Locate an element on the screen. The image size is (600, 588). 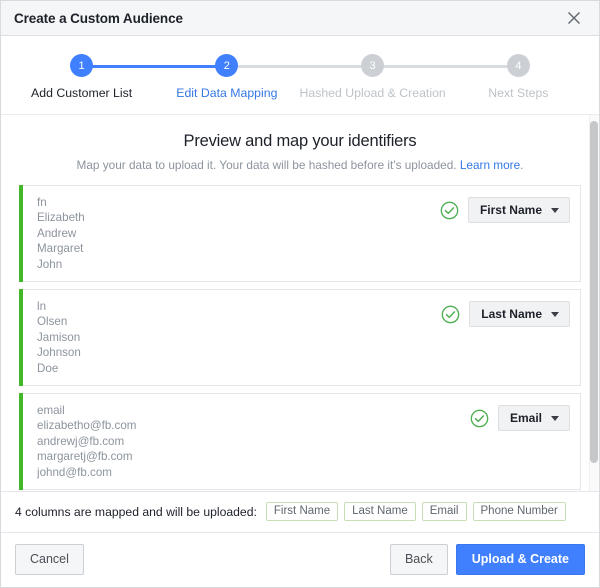
card-controls: Email is located at coordinates (520, 417).